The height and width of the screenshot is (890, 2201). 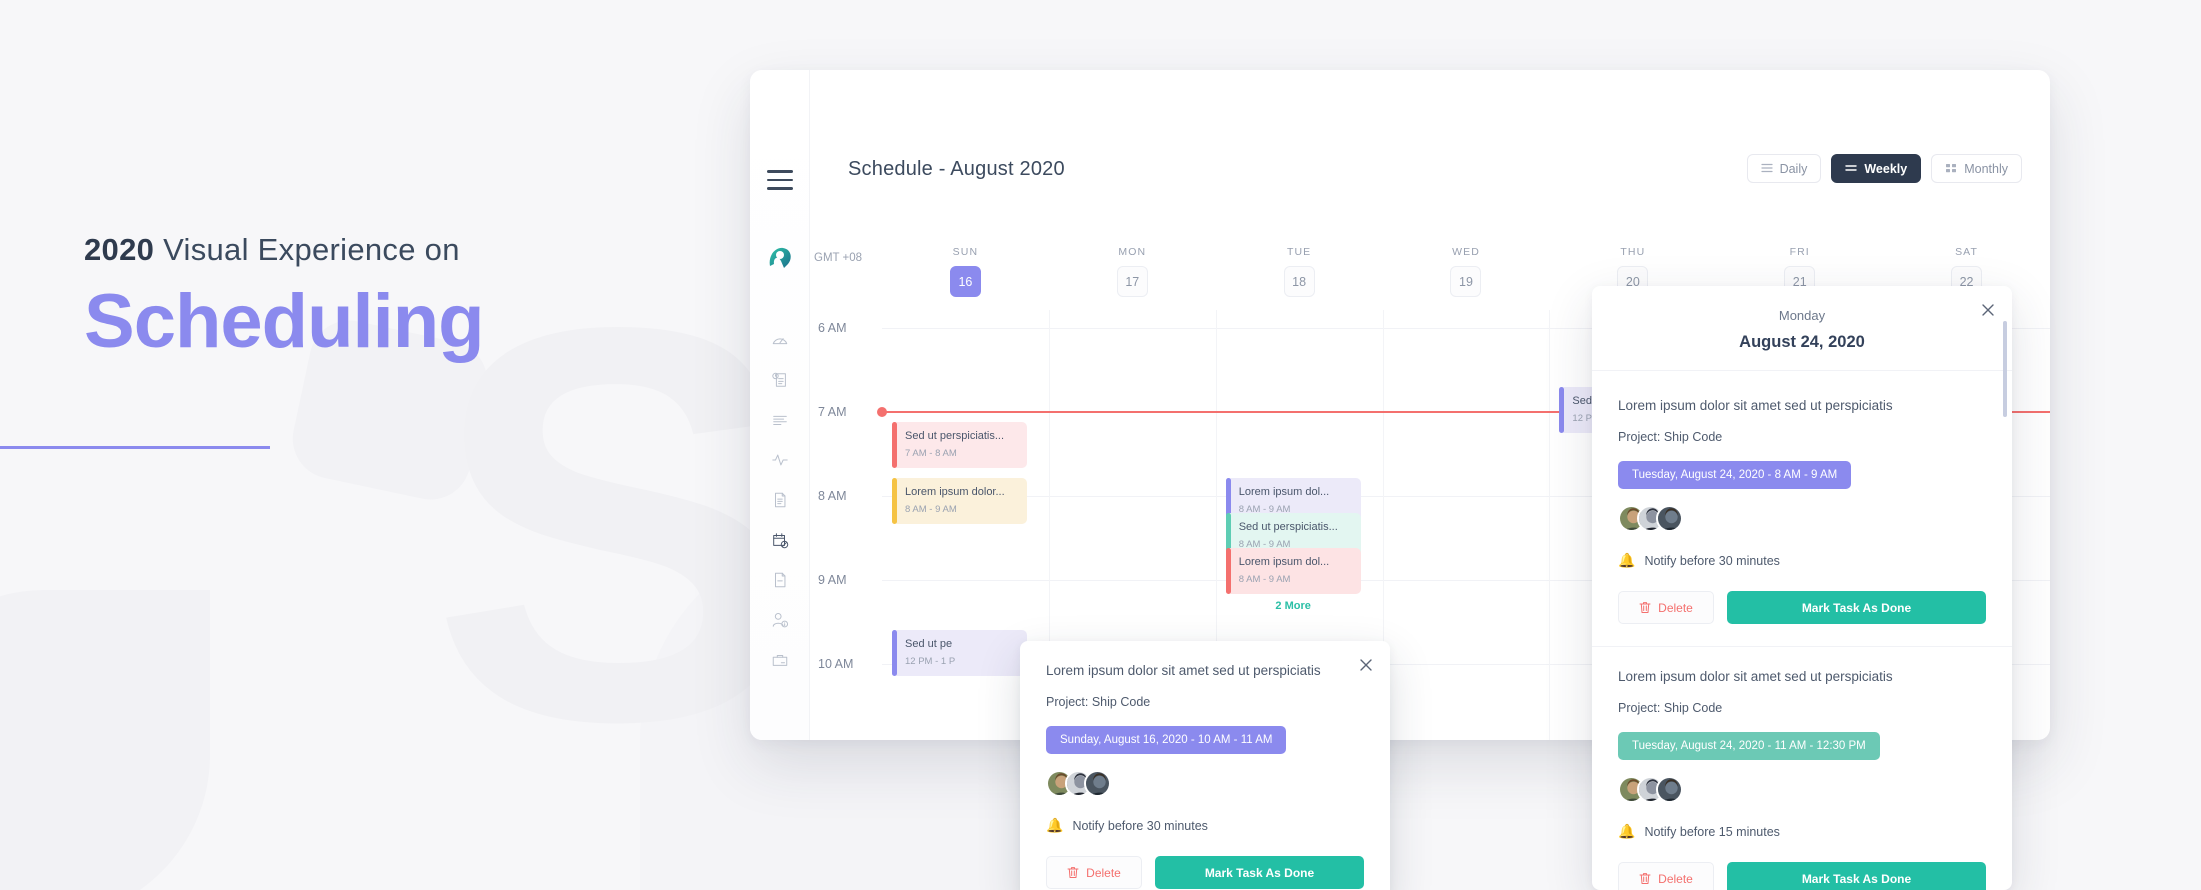 I want to click on day-header-wed: WED 19, so click(x=1466, y=271).